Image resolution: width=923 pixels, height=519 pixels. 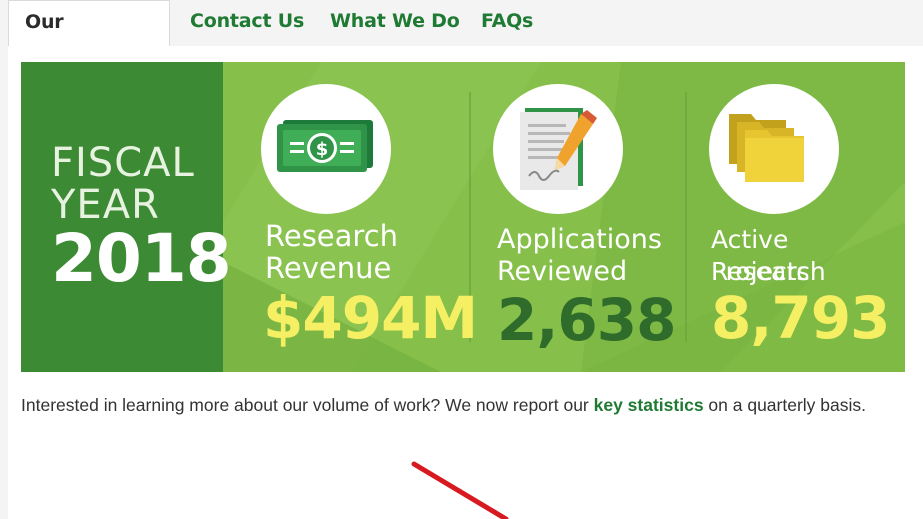 I want to click on stat-label: Research, so click(x=332, y=236).